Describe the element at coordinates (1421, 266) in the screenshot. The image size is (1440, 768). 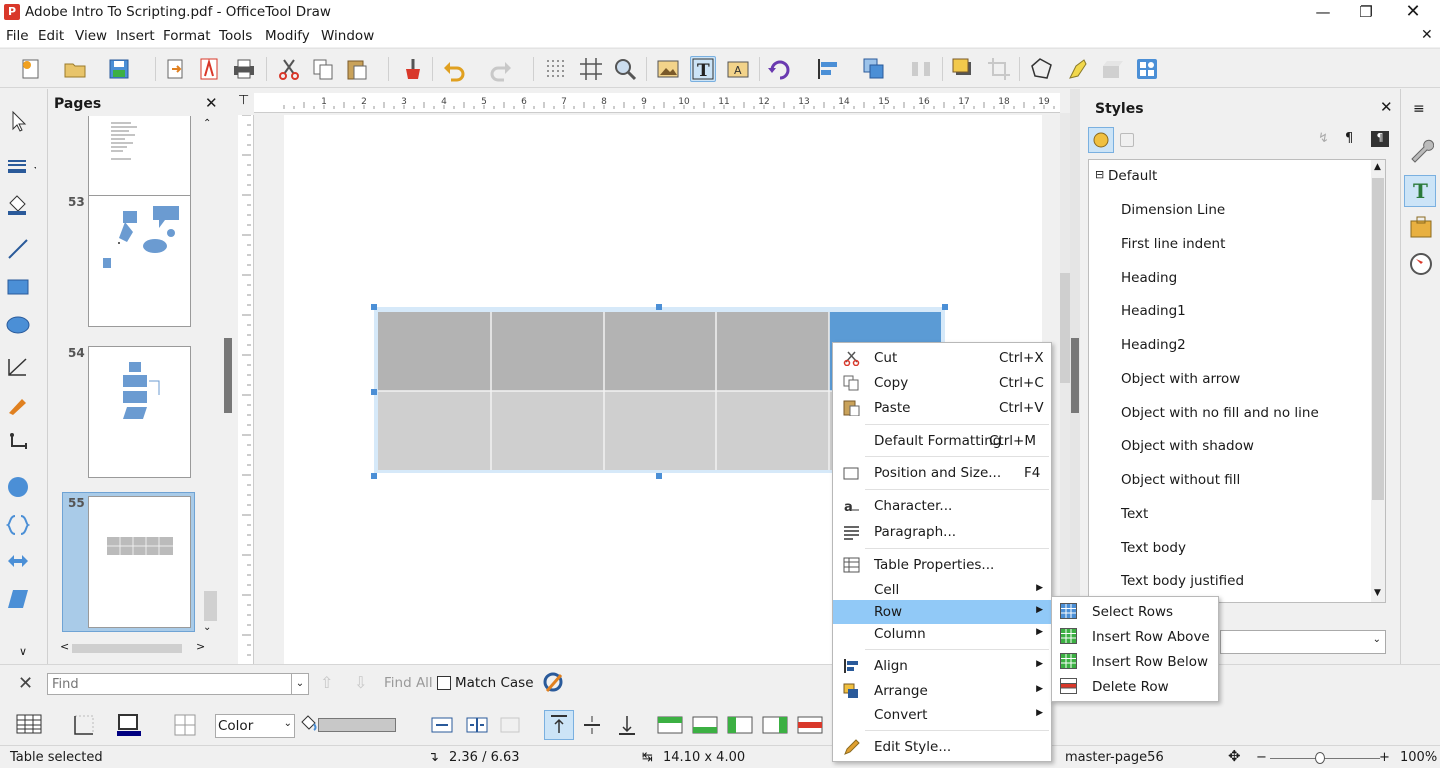
I see `navigator-icon` at that location.